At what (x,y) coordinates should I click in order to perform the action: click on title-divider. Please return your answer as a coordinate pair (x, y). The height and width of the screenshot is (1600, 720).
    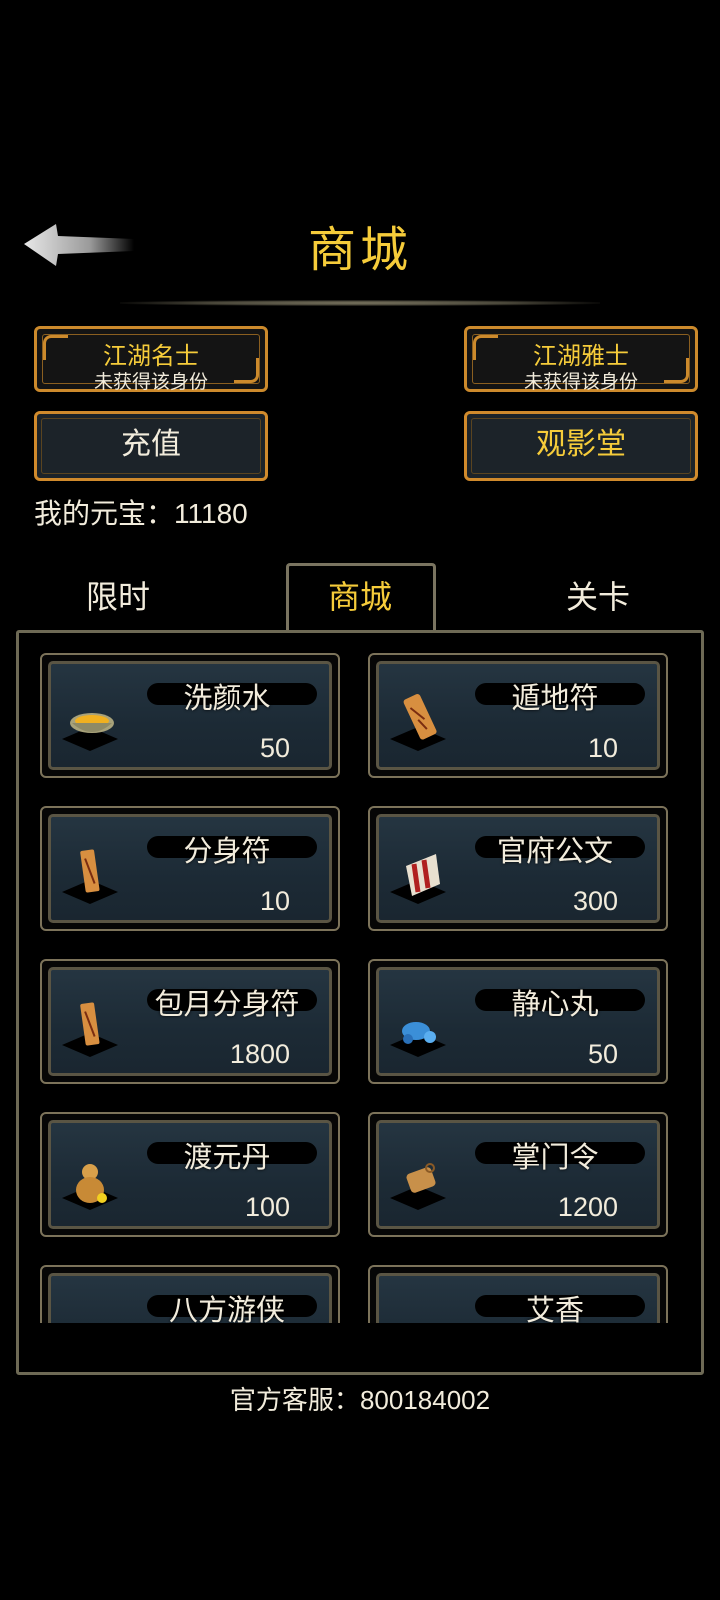
    Looking at the image, I should click on (360, 303).